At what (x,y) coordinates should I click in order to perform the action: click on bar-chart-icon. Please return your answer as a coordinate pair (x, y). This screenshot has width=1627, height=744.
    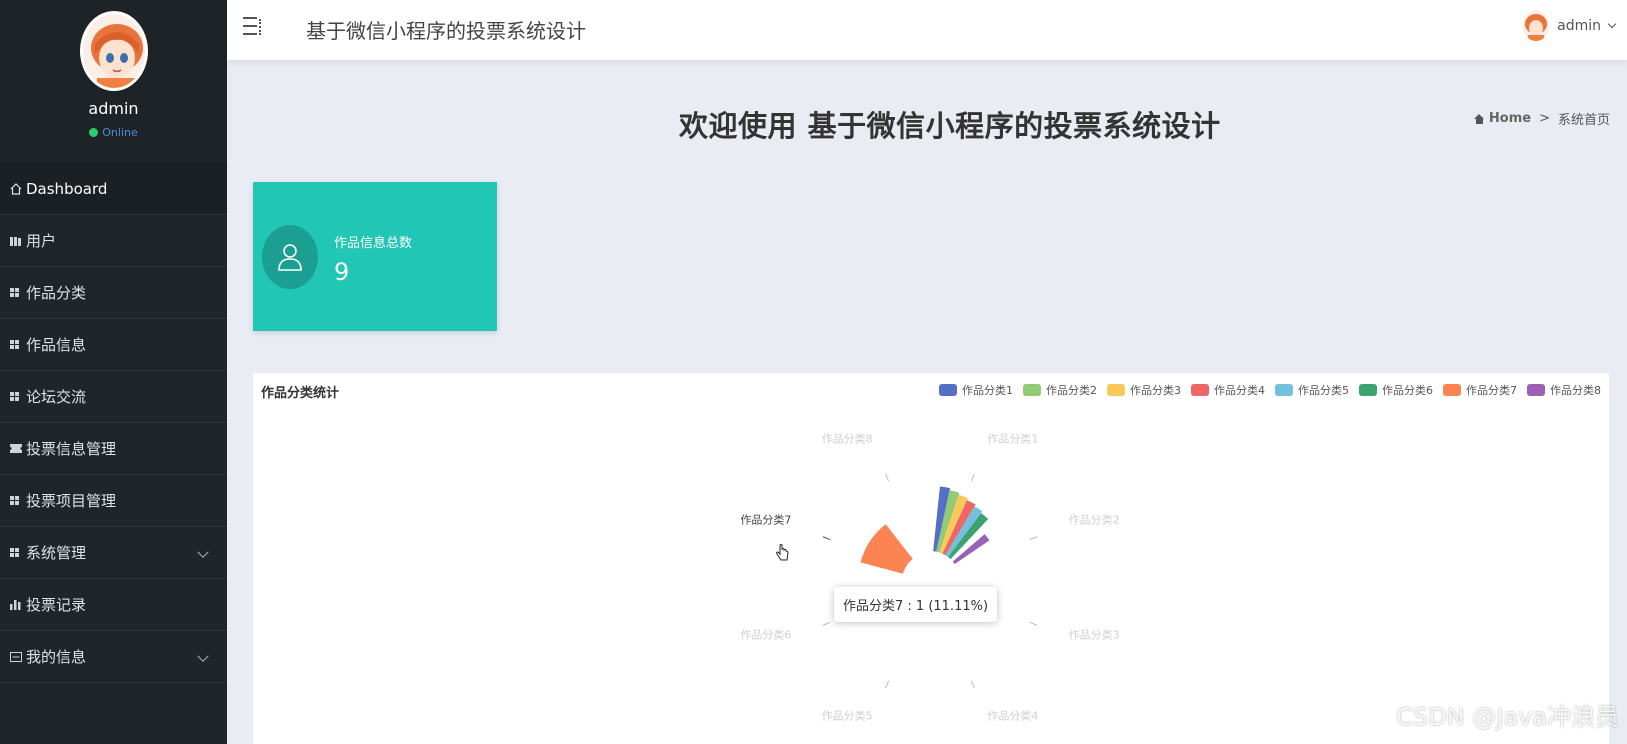
    Looking at the image, I should click on (17, 604).